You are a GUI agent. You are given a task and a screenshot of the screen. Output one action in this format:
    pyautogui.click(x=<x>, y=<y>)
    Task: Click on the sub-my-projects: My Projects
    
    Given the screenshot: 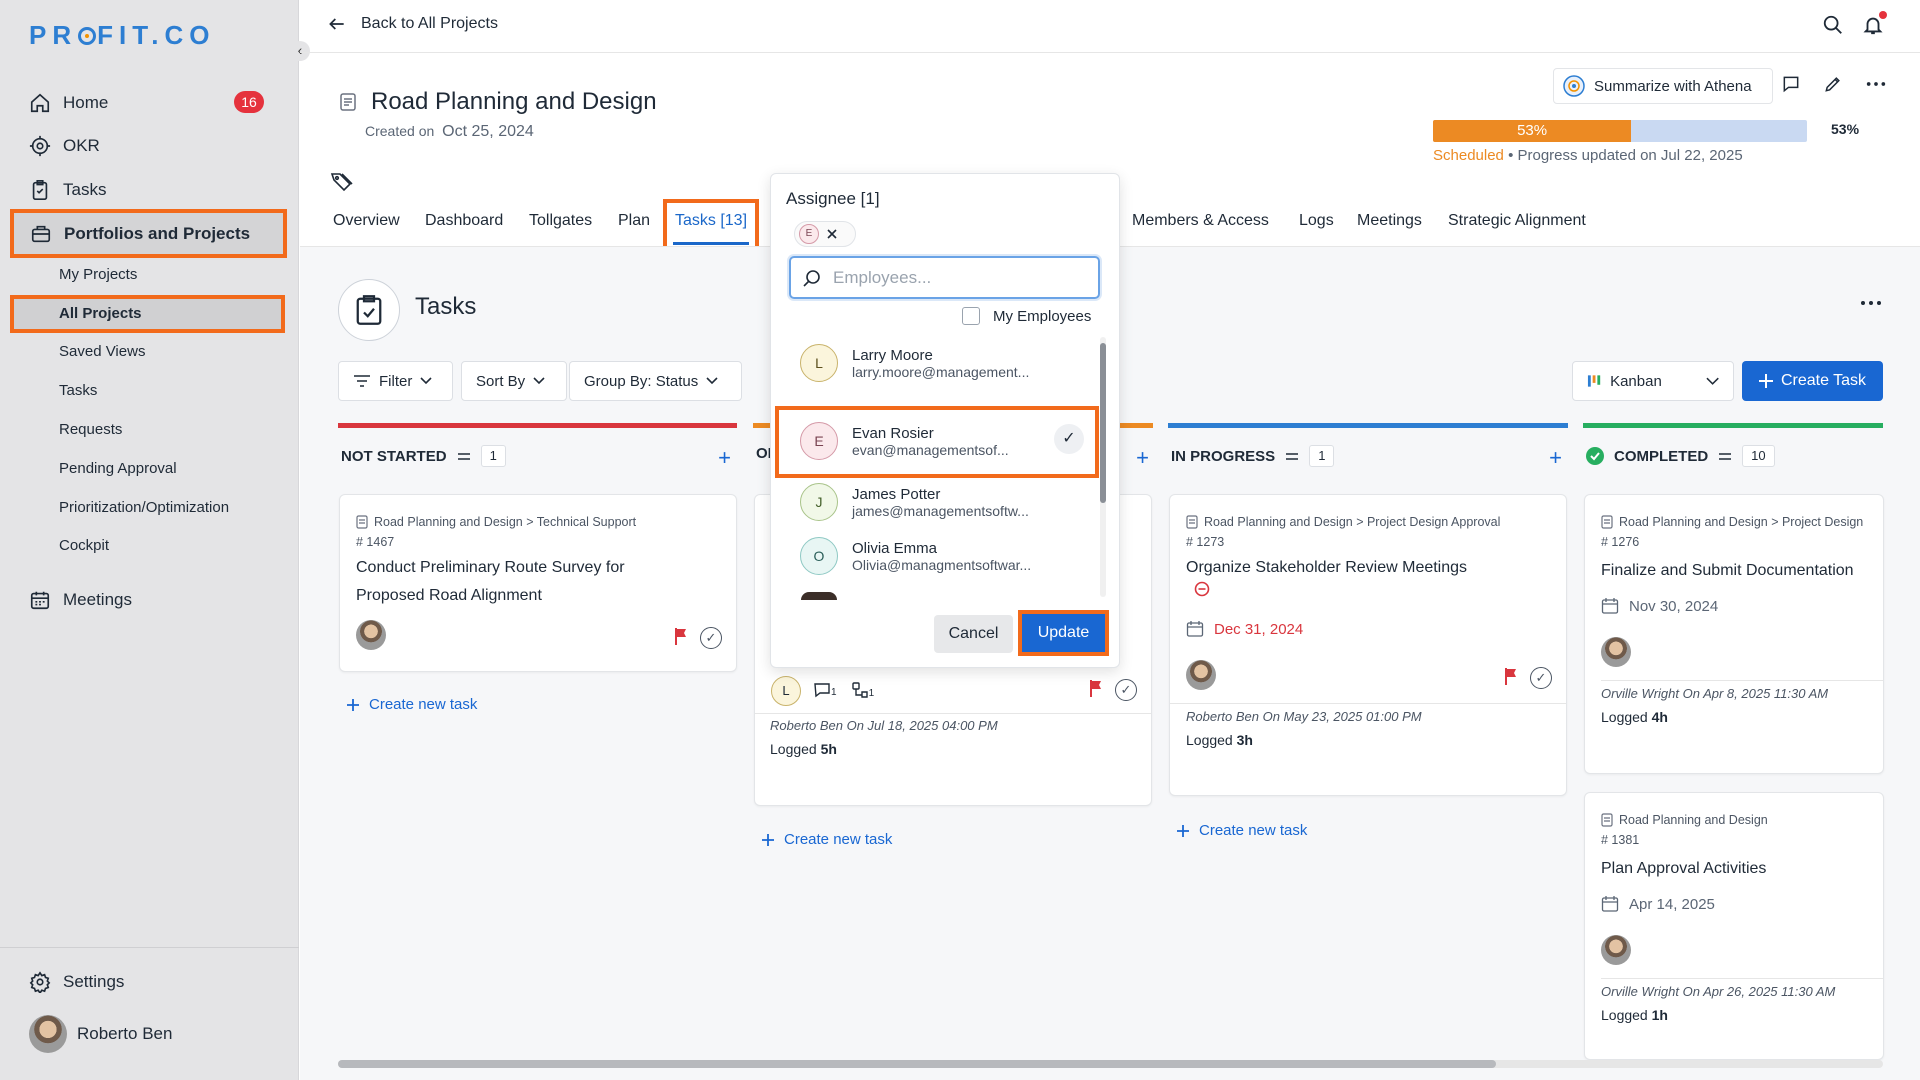 What is the action you would take?
    pyautogui.click(x=98, y=274)
    